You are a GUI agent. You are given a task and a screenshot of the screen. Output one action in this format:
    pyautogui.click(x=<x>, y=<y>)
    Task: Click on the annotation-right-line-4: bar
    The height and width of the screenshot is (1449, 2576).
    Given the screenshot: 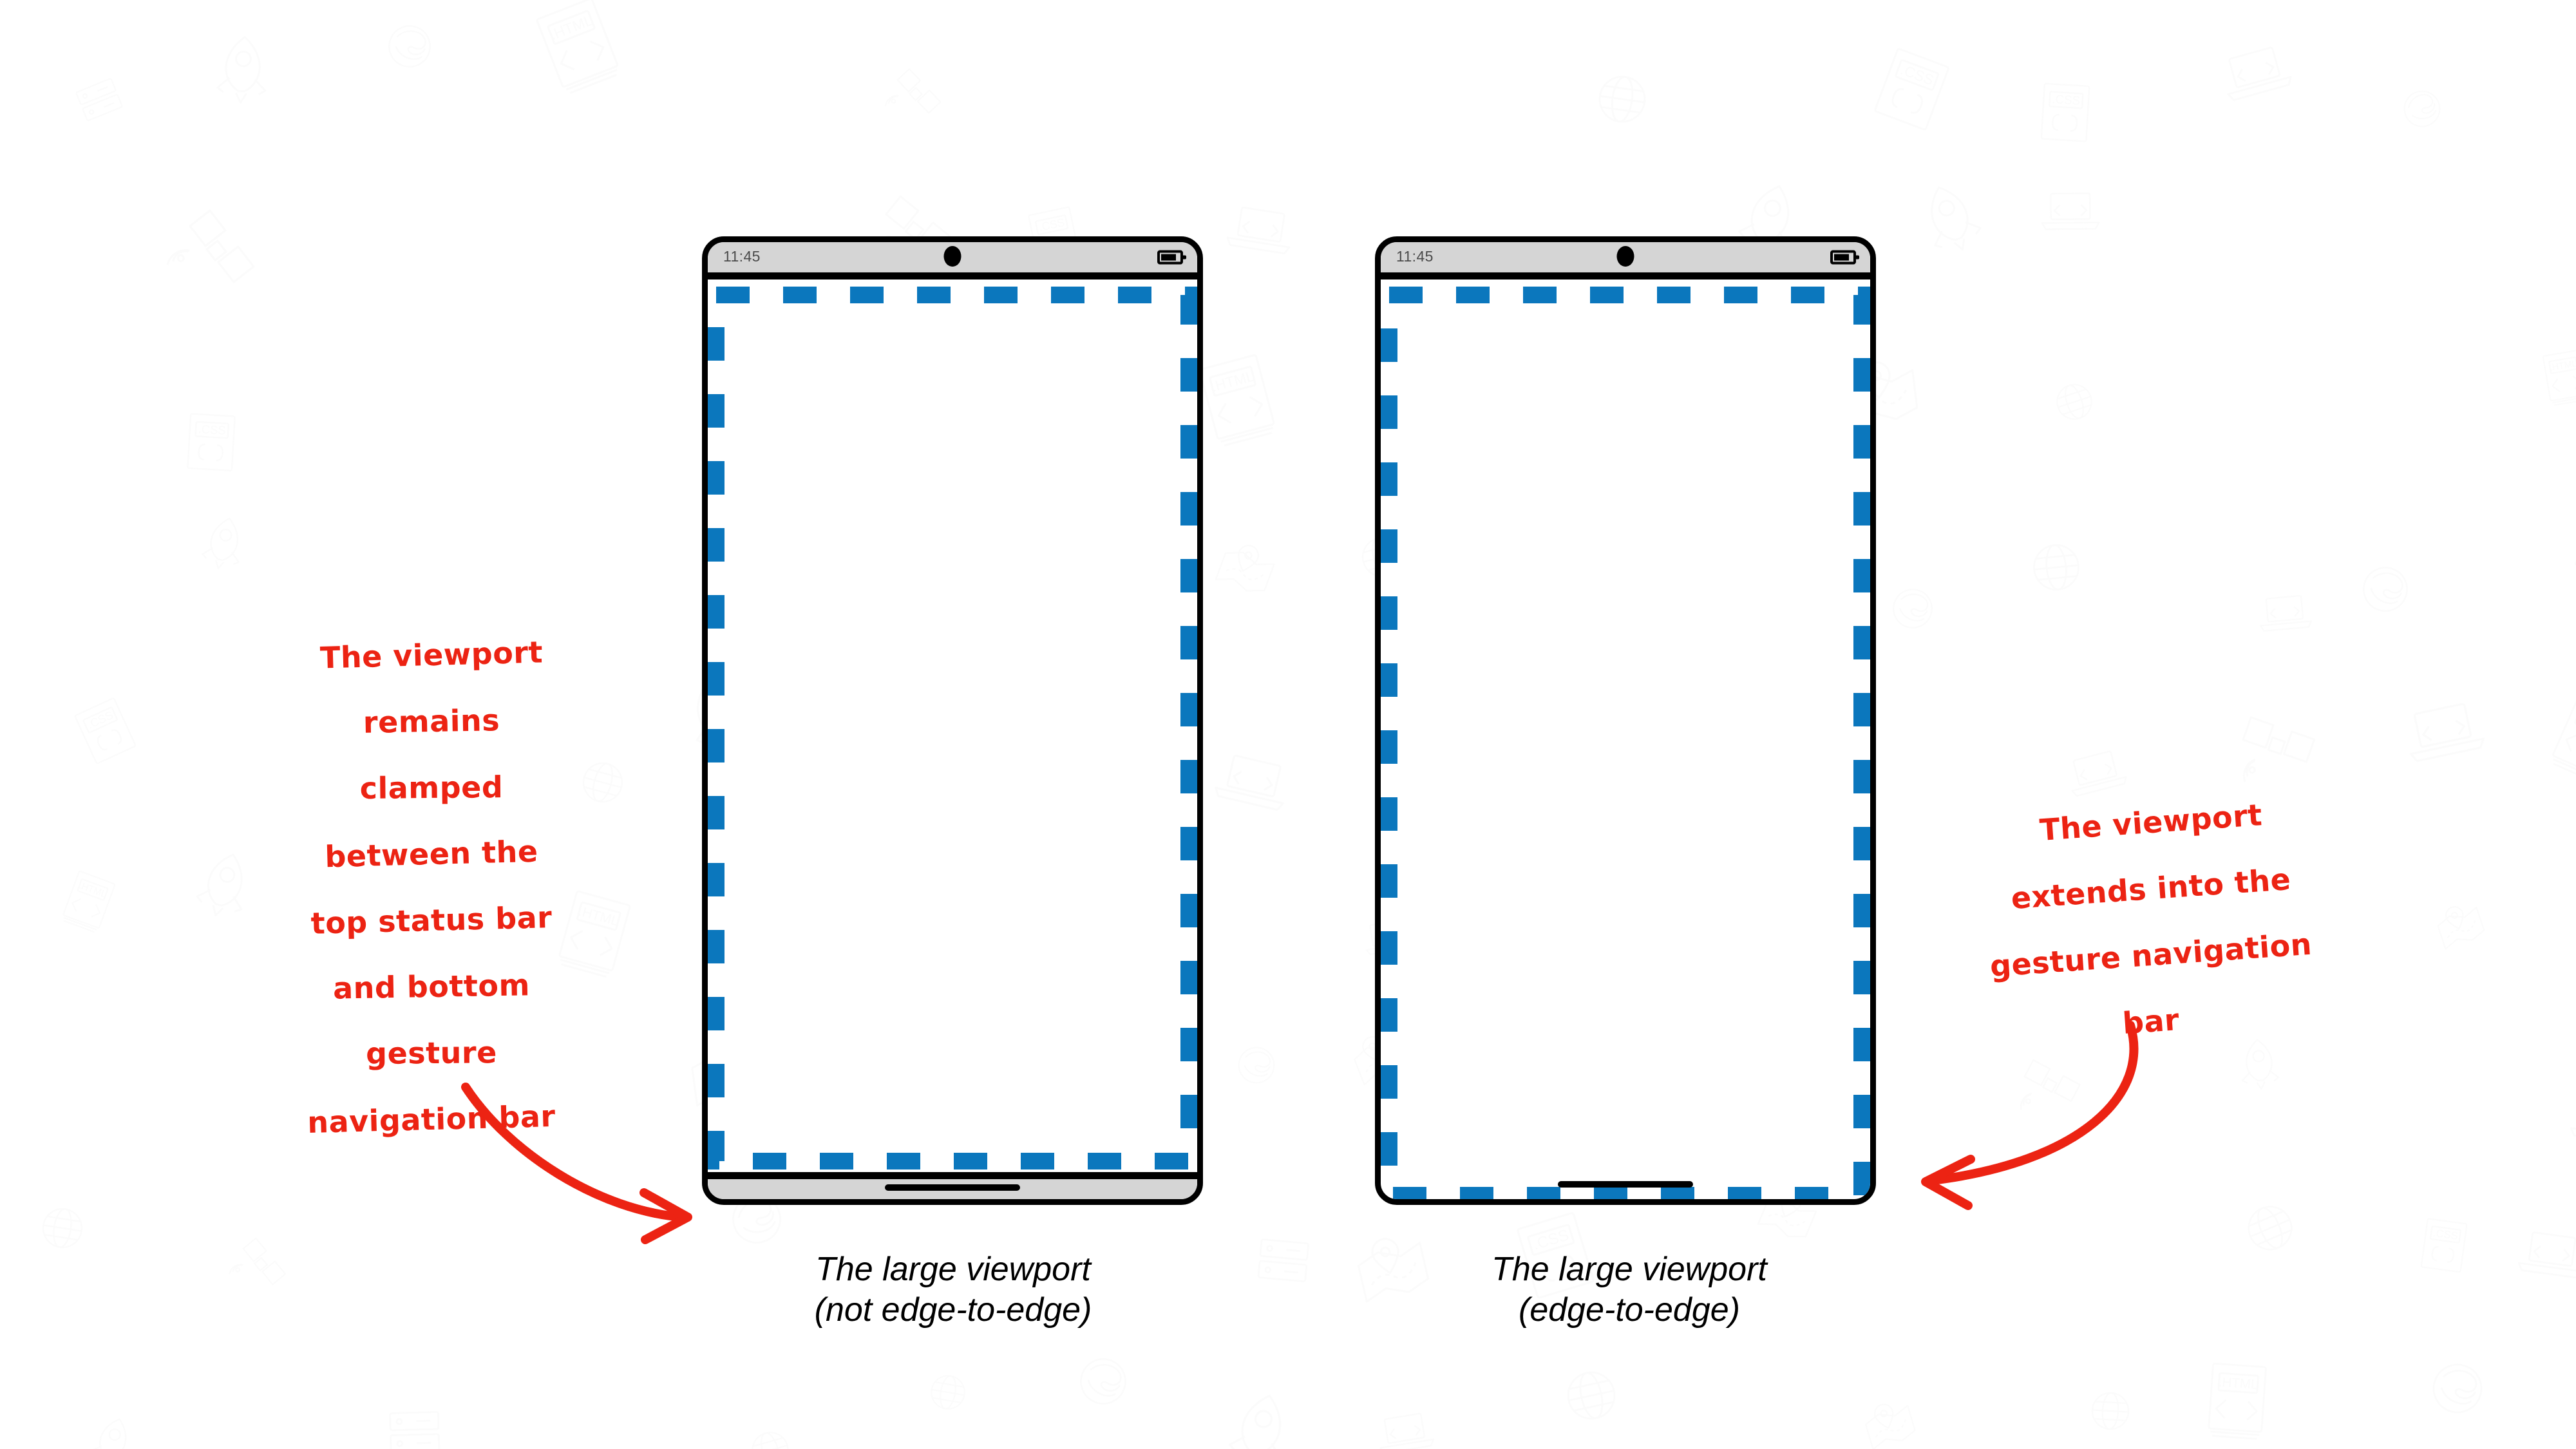 What is the action you would take?
    pyautogui.click(x=2151, y=1021)
    